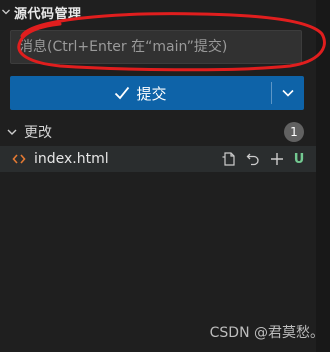  I want to click on plus-icon, so click(277, 159).